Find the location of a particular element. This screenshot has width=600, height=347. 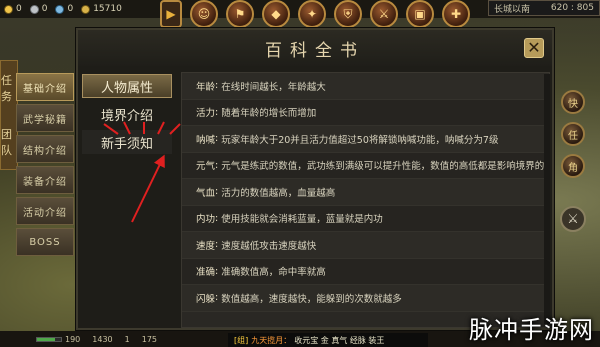

character-button: 角 is located at coordinates (573, 166).